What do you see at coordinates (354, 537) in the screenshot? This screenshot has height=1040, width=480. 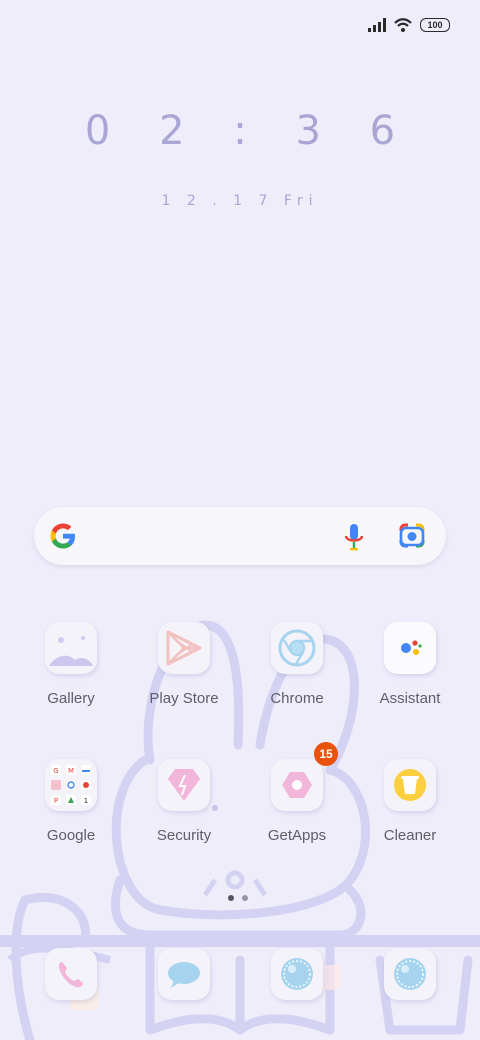 I see `mic-icon` at bounding box center [354, 537].